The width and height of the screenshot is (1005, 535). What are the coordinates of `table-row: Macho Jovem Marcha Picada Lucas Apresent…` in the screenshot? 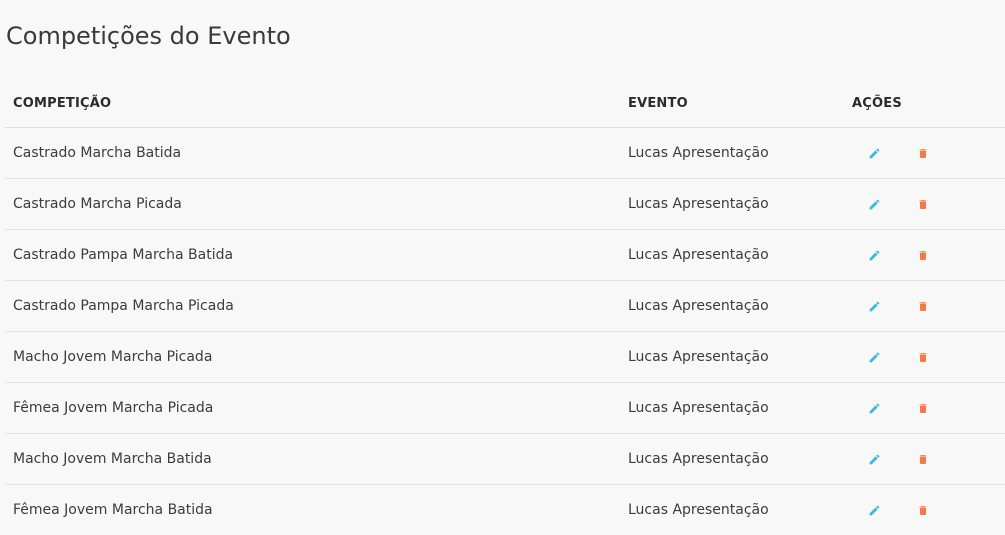 It's located at (505, 357).